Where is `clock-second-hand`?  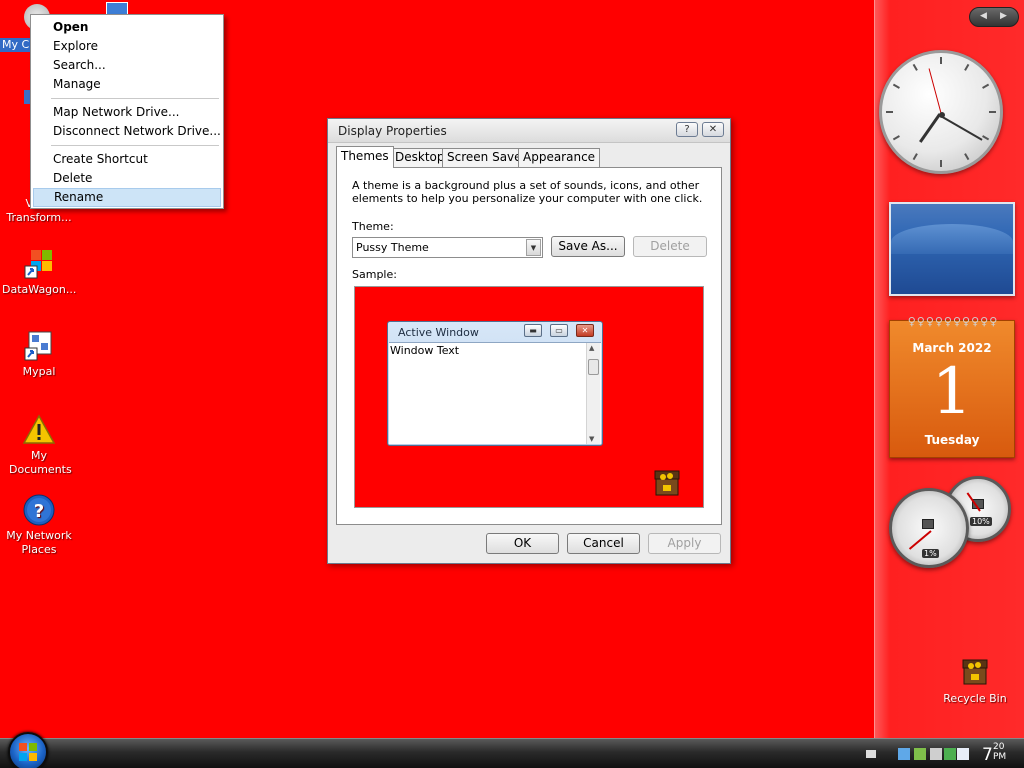
clock-second-hand is located at coordinates (935, 91).